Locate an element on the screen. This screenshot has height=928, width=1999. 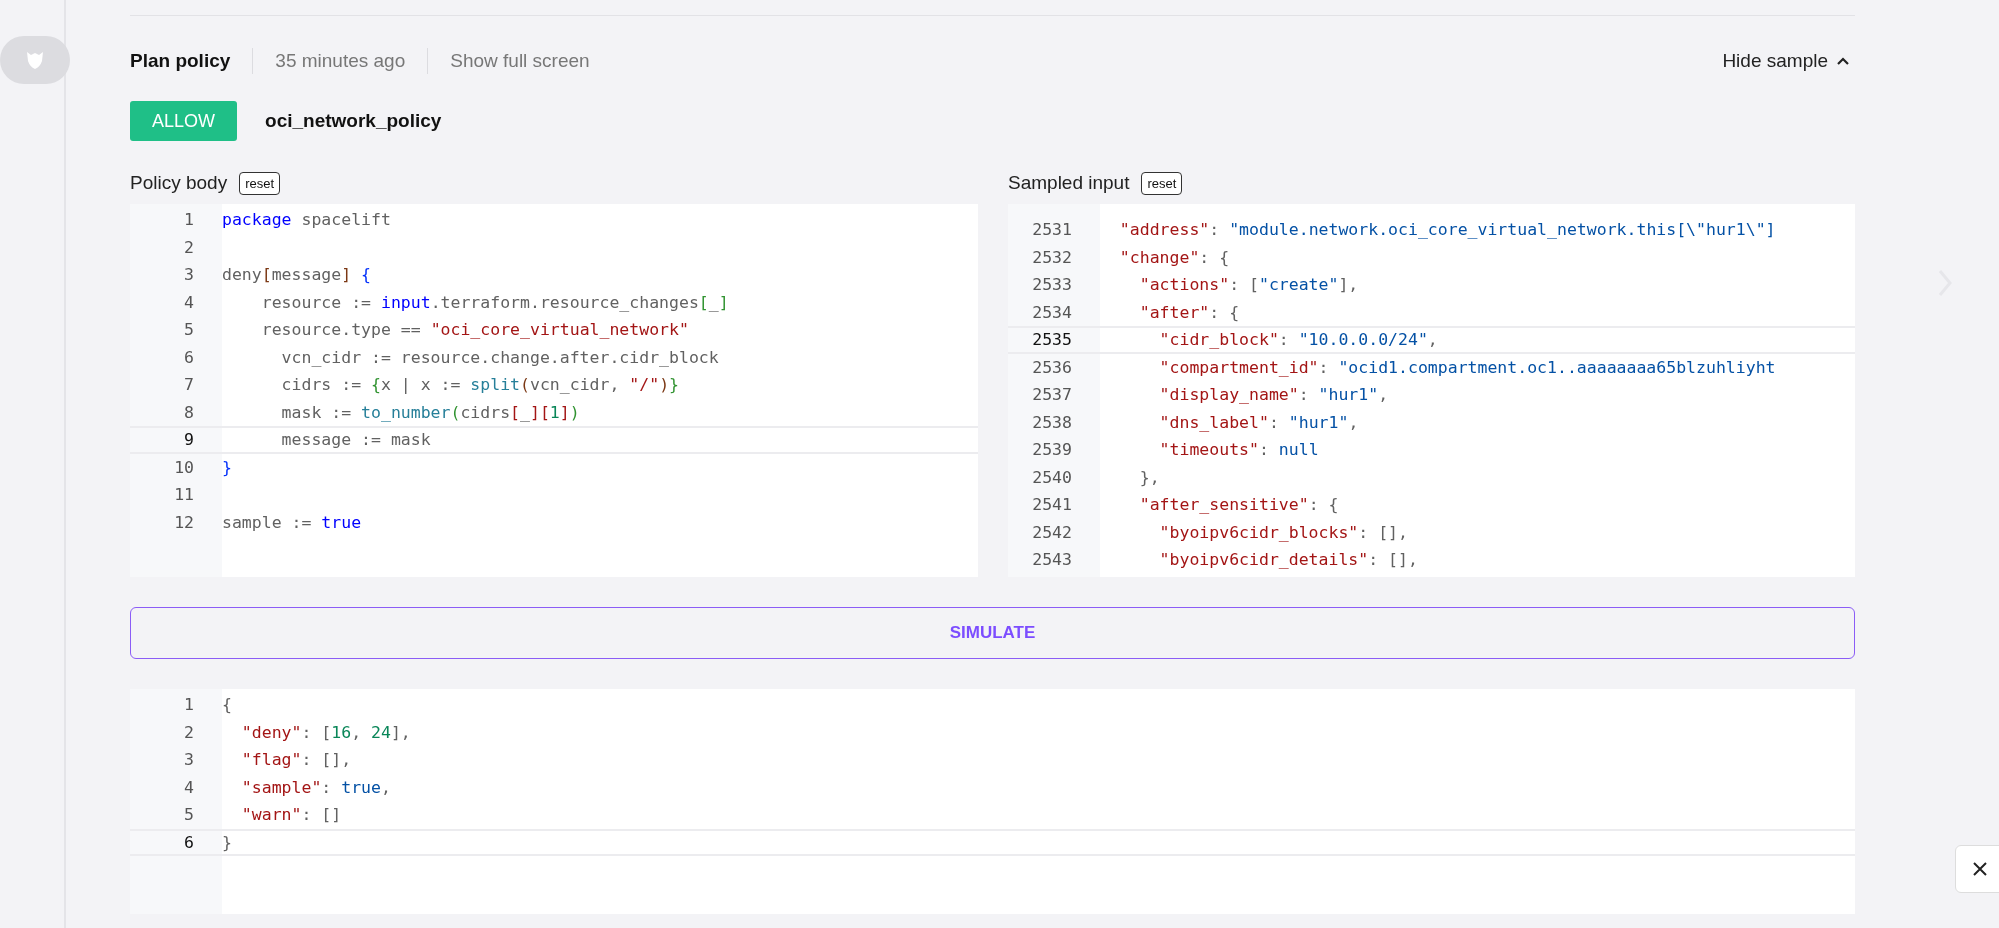
code-line: "timeouts": null is located at coordinates (1238, 450).